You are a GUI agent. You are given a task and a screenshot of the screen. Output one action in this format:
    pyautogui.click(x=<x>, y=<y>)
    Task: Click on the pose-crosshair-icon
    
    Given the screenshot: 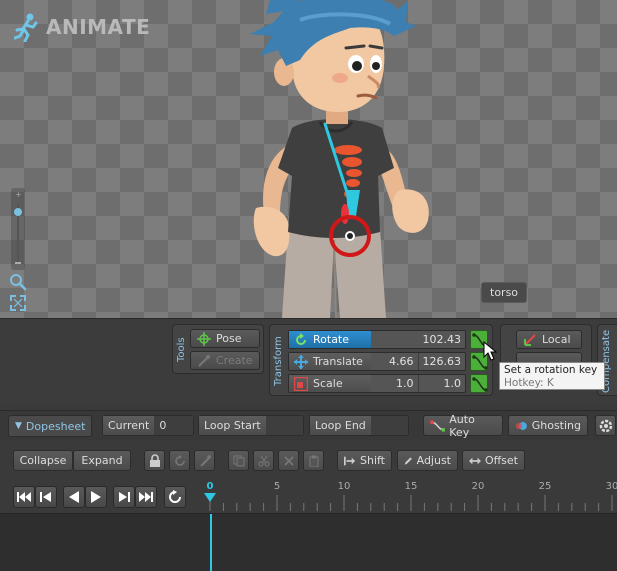 What is the action you would take?
    pyautogui.click(x=204, y=338)
    